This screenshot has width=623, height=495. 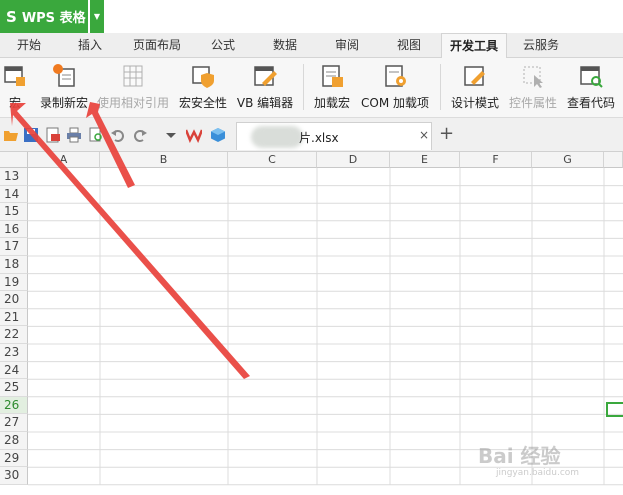 I want to click on row-header-17: 17, so click(x=14, y=247).